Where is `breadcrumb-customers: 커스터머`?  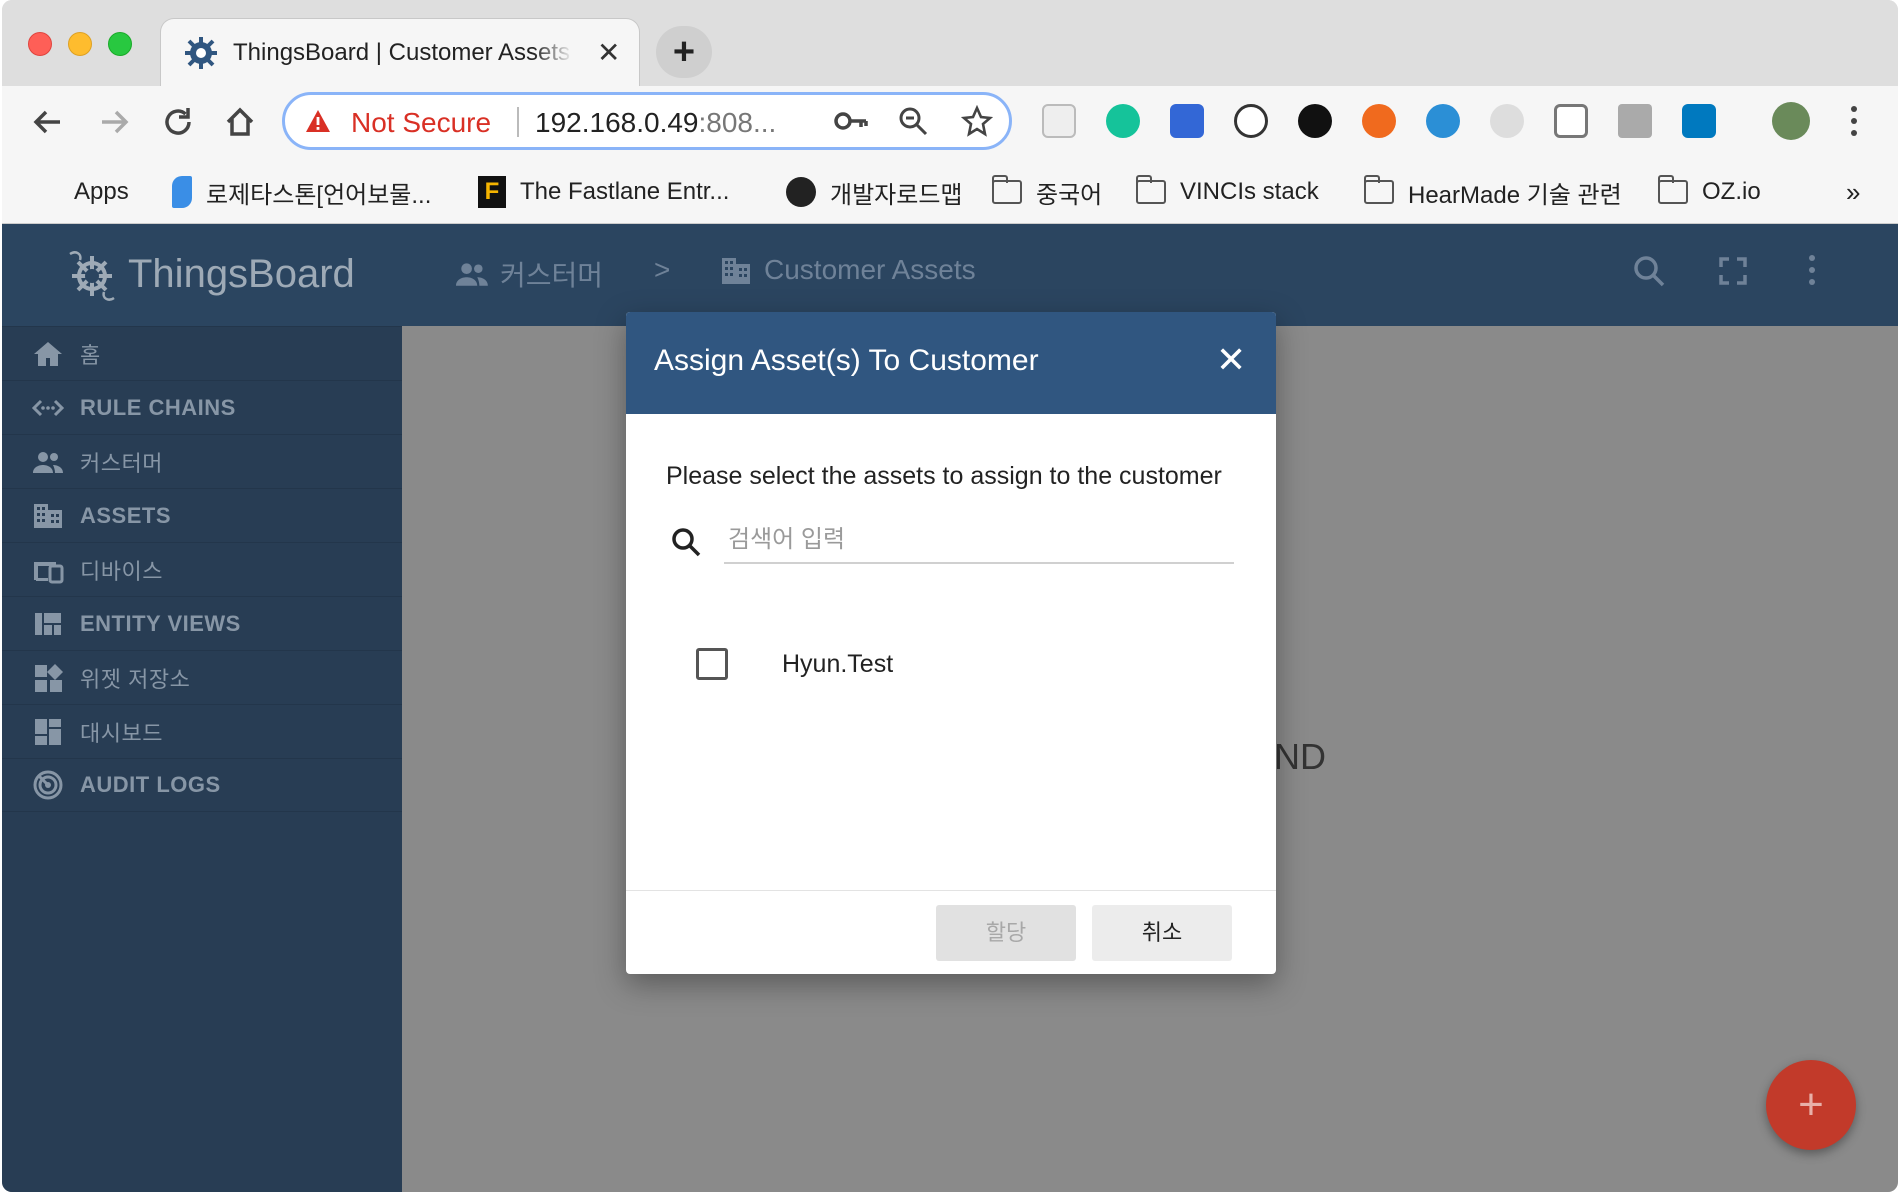 breadcrumb-customers: 커스터머 is located at coordinates (529, 274).